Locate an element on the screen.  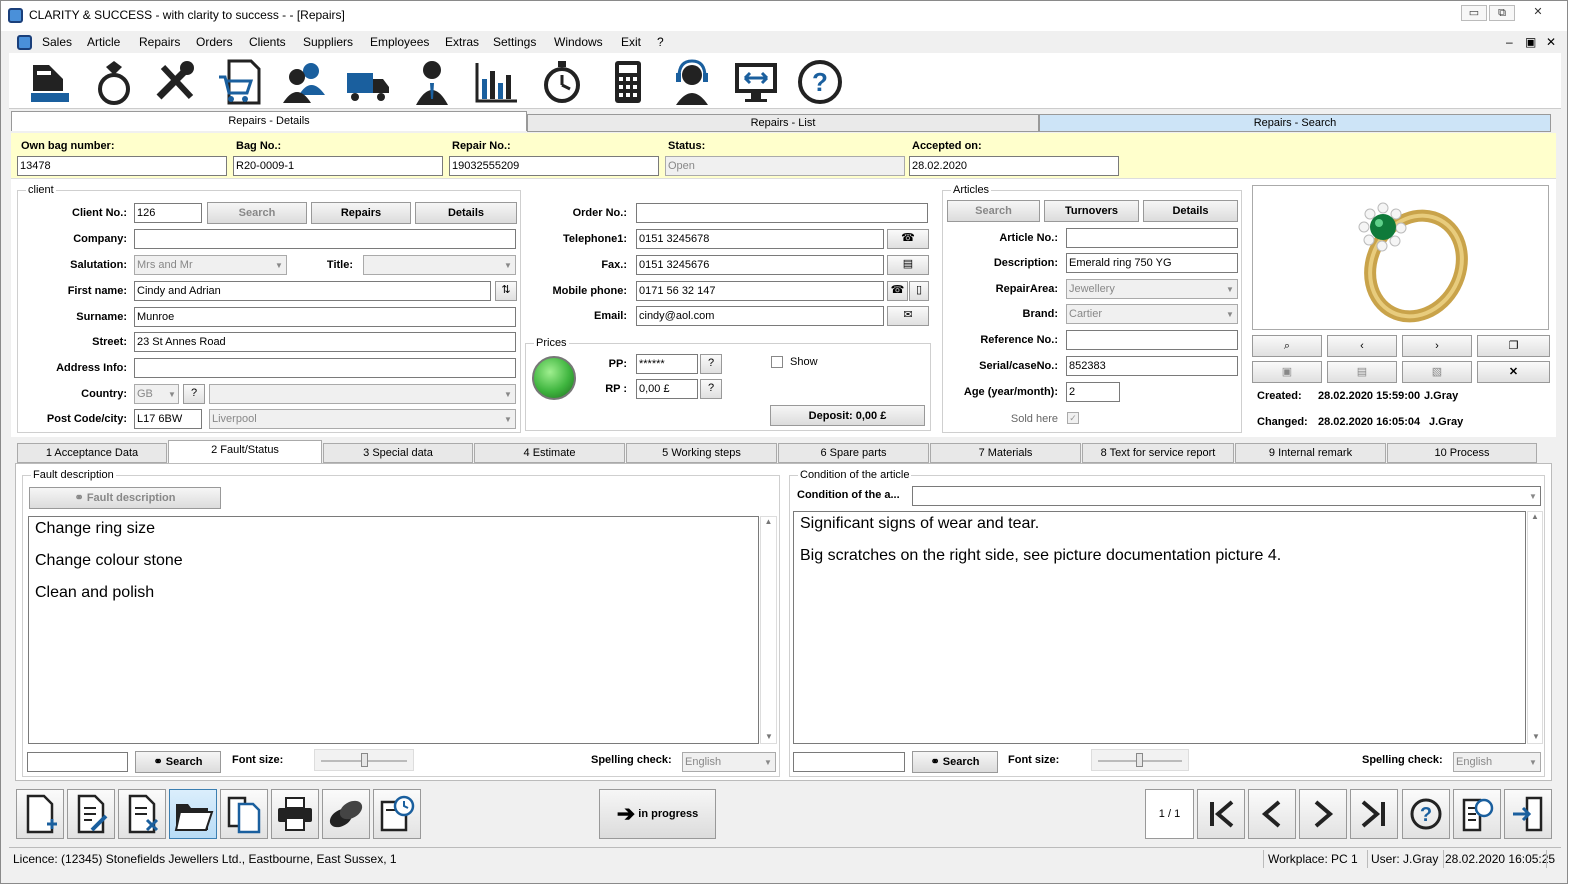
previous-record-button is located at coordinates (1272, 814).